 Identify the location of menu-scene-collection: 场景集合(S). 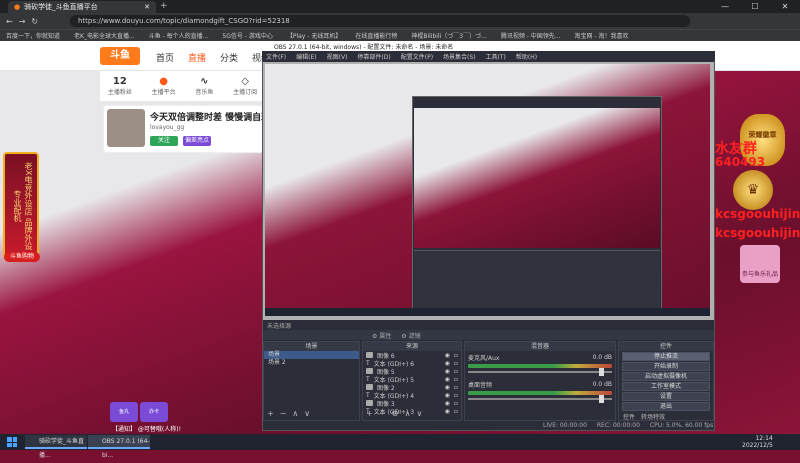
(459, 56).